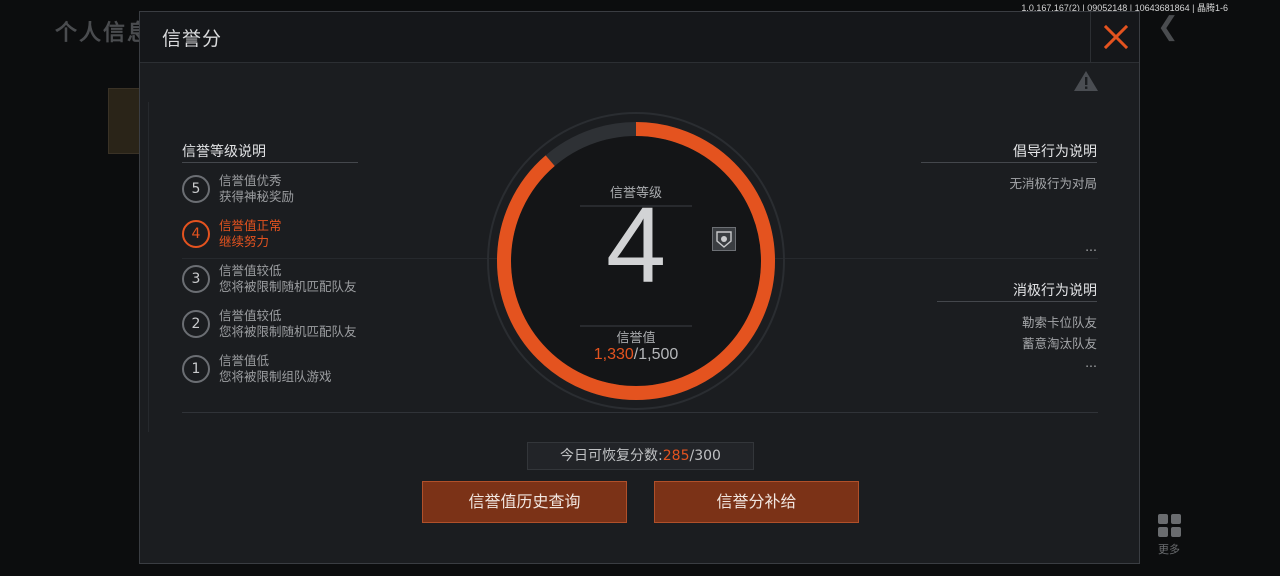 The height and width of the screenshot is (576, 1280). I want to click on level-description: 信誉值正常 继续努力, so click(250, 234).